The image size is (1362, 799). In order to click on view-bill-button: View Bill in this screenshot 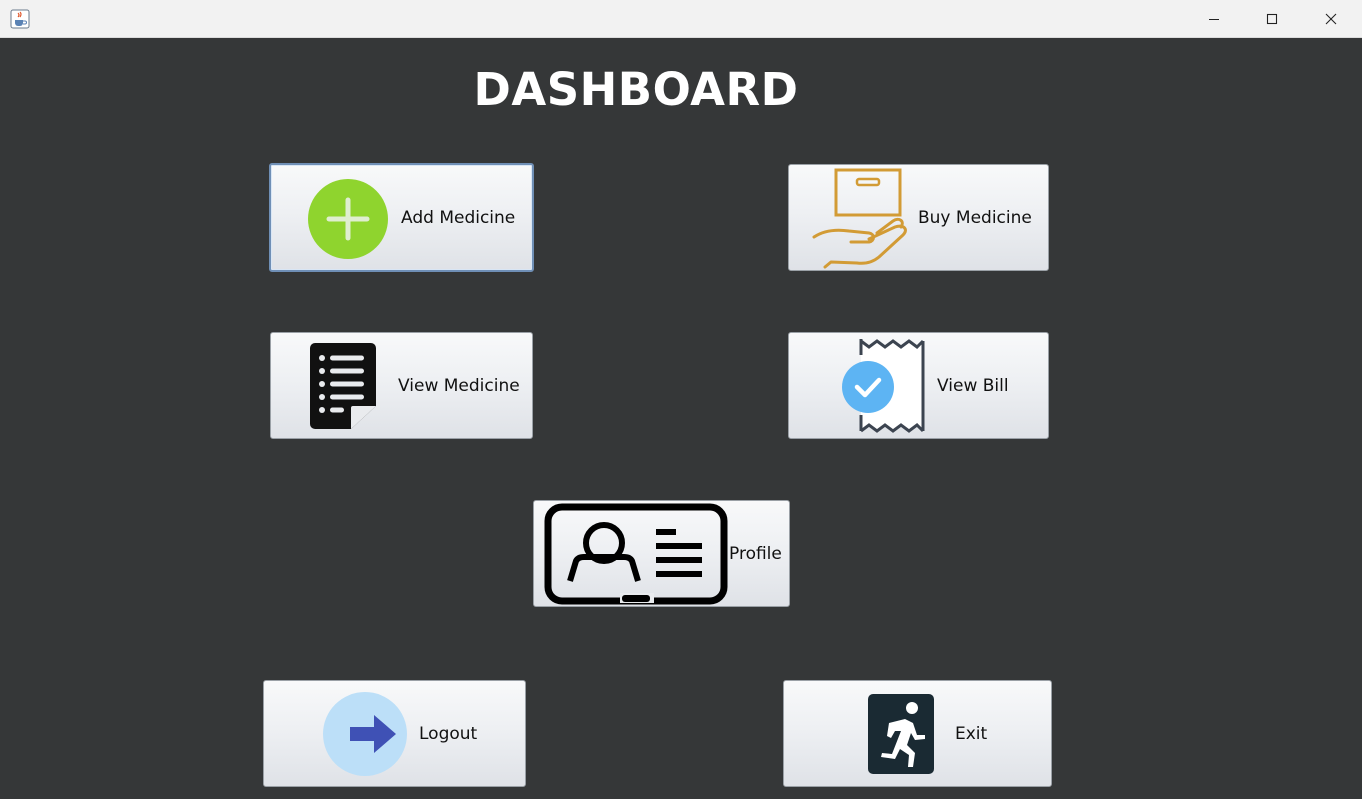, I will do `click(918, 385)`.